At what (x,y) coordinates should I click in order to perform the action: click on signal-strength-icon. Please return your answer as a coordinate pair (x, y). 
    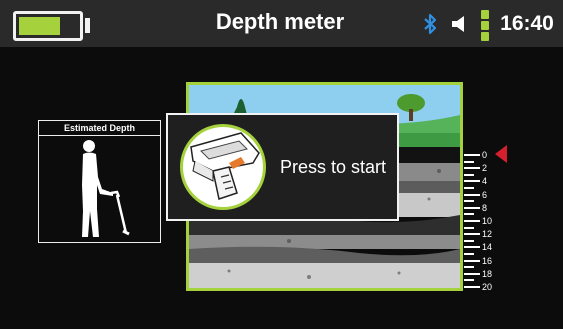
    Looking at the image, I should click on (485, 25).